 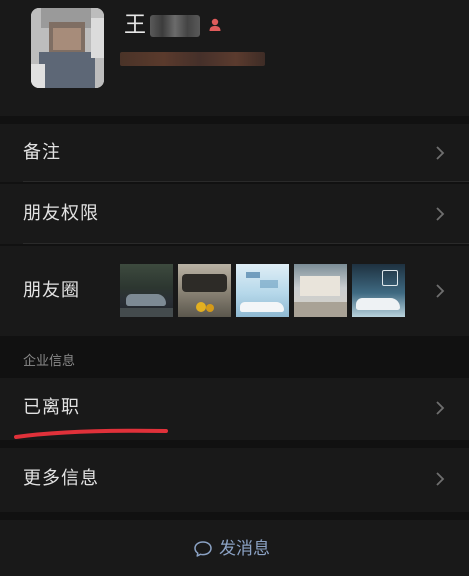 I want to click on resigned-label: 已离职, so click(x=51, y=407).